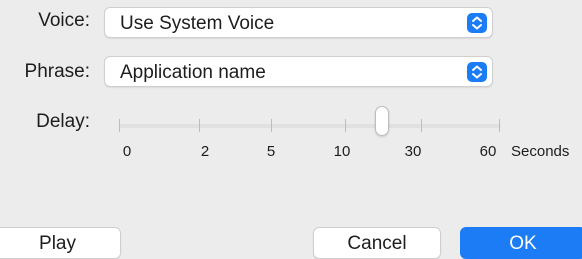 Image resolution: width=582 pixels, height=259 pixels. Describe the element at coordinates (193, 72) in the screenshot. I see `phrase-popup-value: Application name` at that location.